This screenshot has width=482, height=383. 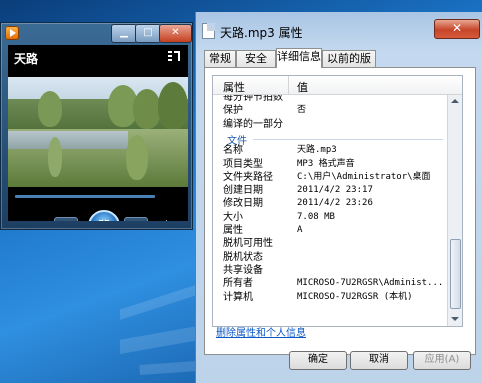 I want to click on property-row: 保护 否, so click(x=330, y=110).